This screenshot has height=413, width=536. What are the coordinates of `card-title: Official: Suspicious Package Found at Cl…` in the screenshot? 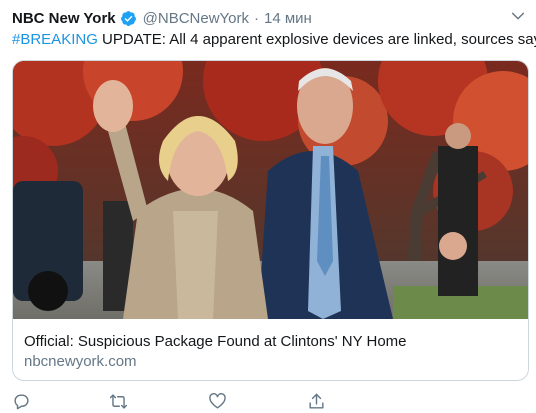 It's located at (215, 342).